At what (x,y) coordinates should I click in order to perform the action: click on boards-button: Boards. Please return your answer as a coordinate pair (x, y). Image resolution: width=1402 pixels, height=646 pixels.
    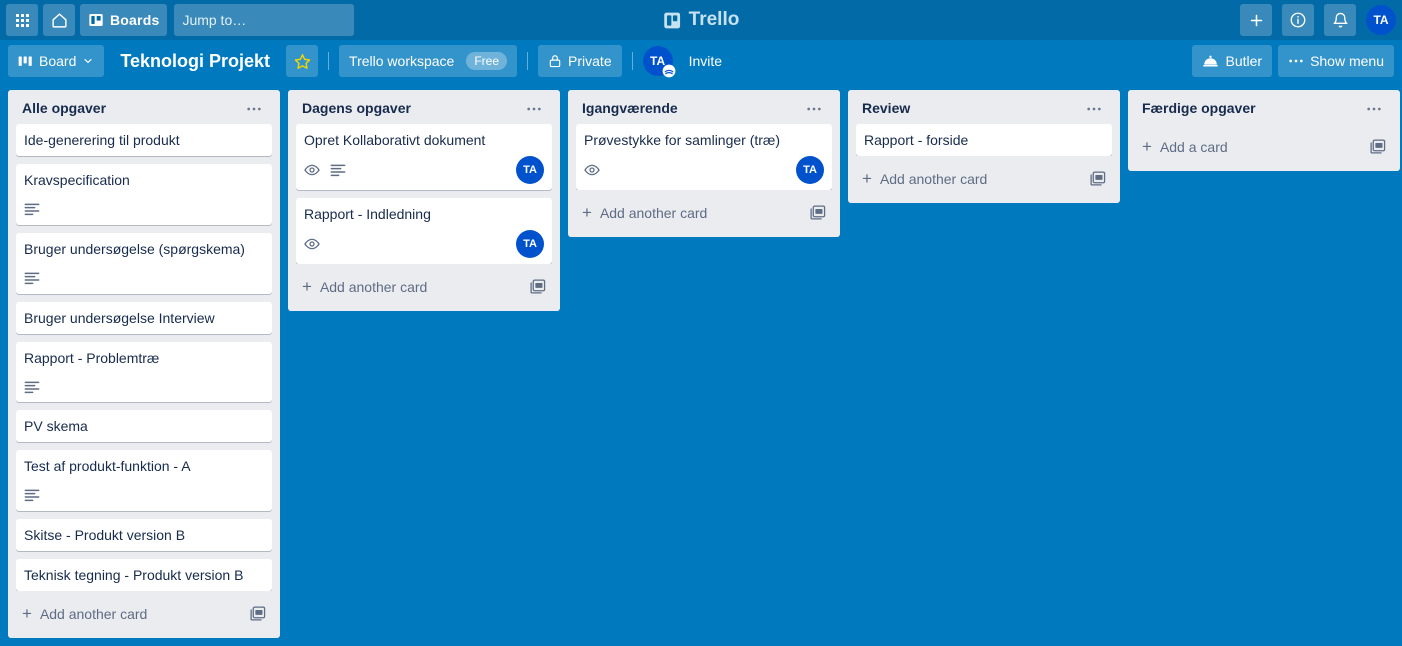
    Looking at the image, I should click on (124, 20).